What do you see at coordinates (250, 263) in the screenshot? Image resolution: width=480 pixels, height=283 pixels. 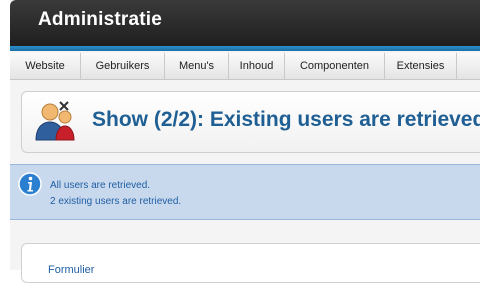 I see `content-panel: Formulier` at bounding box center [250, 263].